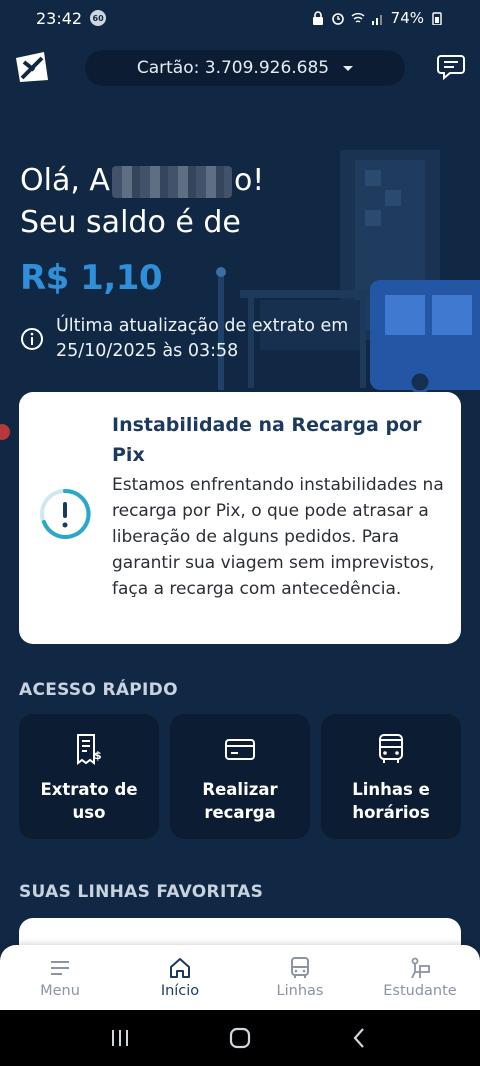  What do you see at coordinates (180, 991) in the screenshot?
I see `nav-inicio-label: Início` at bounding box center [180, 991].